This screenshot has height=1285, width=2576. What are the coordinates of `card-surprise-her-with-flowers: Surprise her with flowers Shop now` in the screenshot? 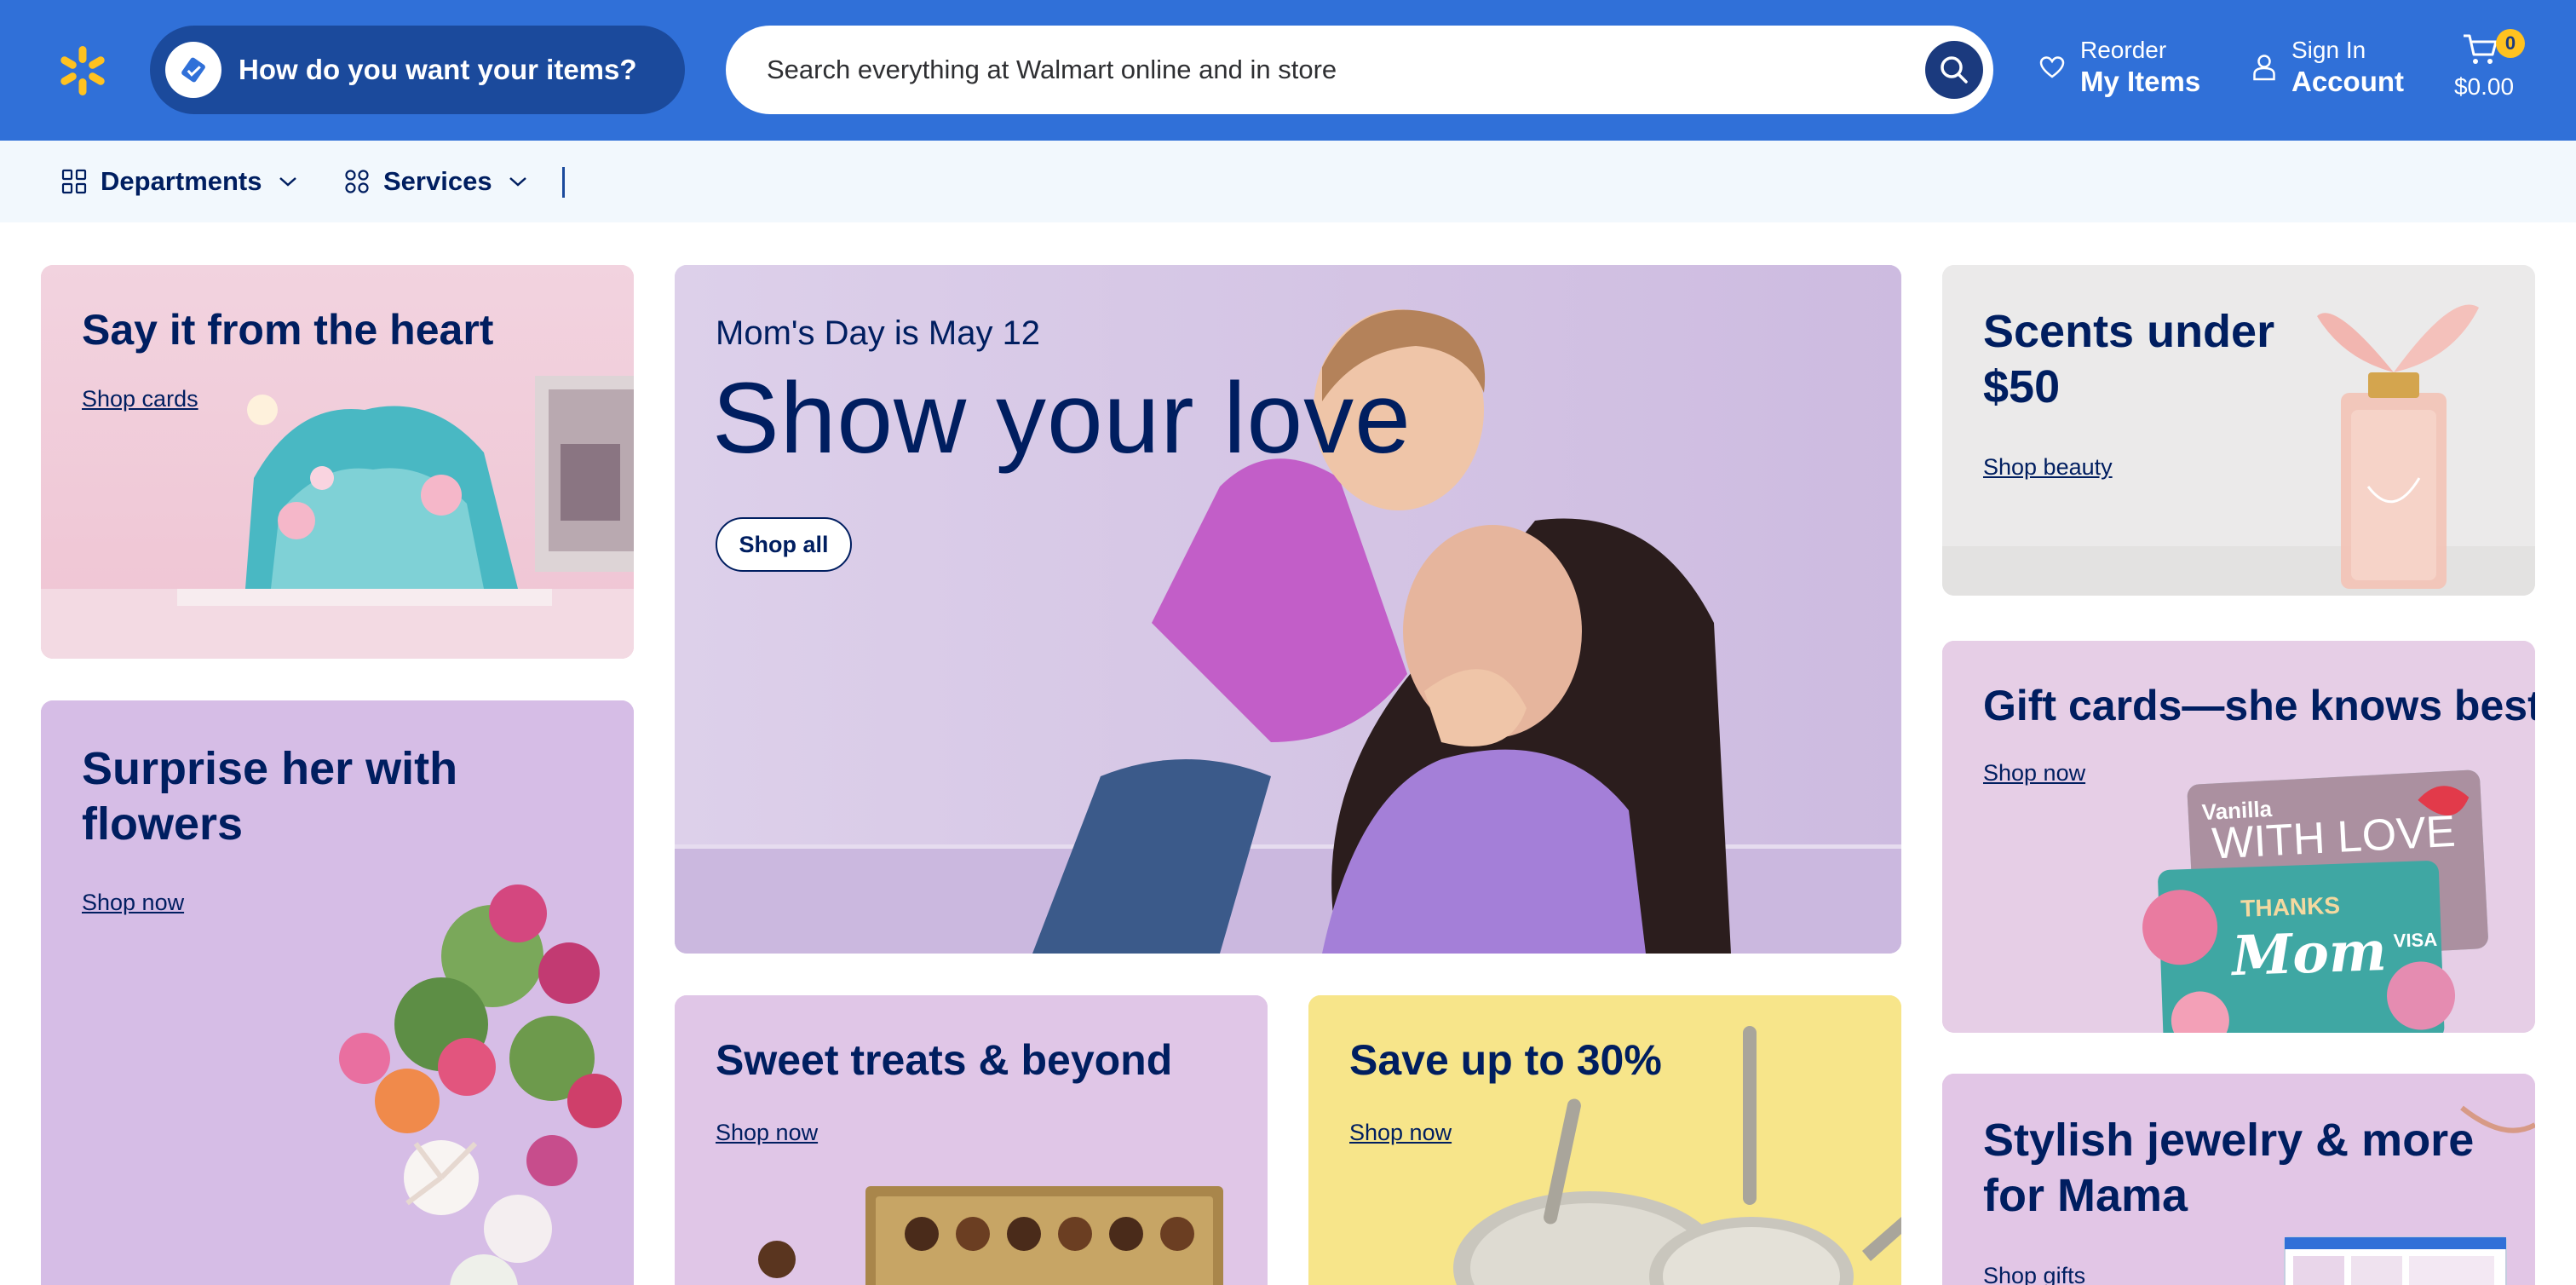 It's located at (337, 992).